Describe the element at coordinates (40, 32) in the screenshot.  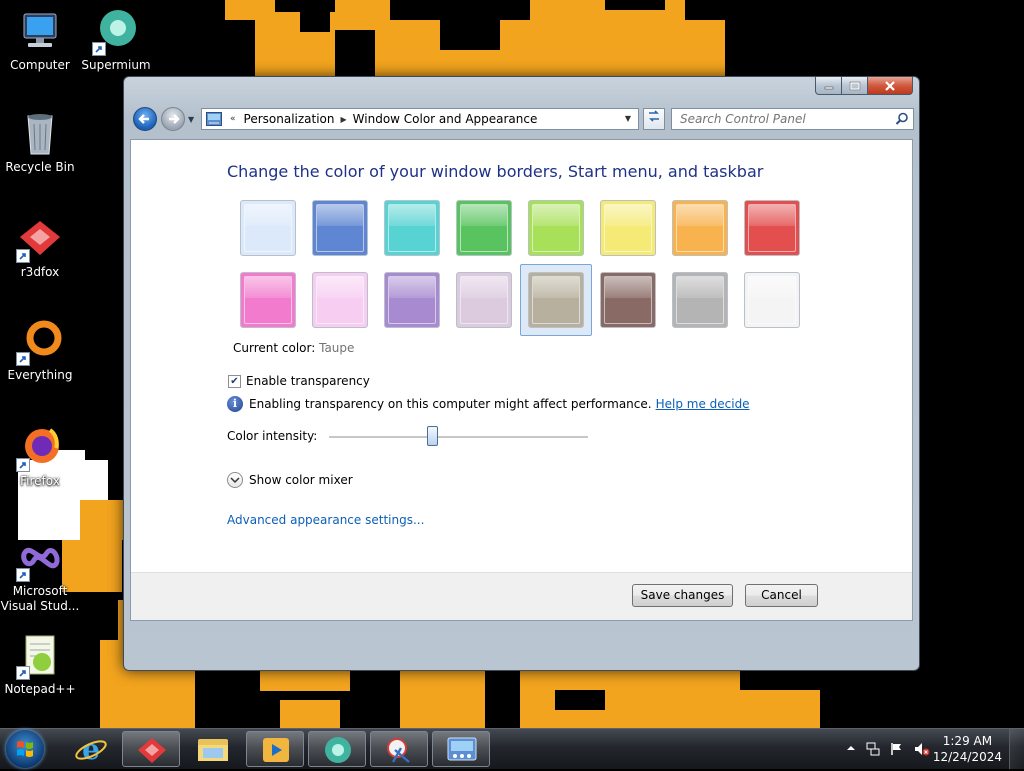
I see `computer-icon` at that location.